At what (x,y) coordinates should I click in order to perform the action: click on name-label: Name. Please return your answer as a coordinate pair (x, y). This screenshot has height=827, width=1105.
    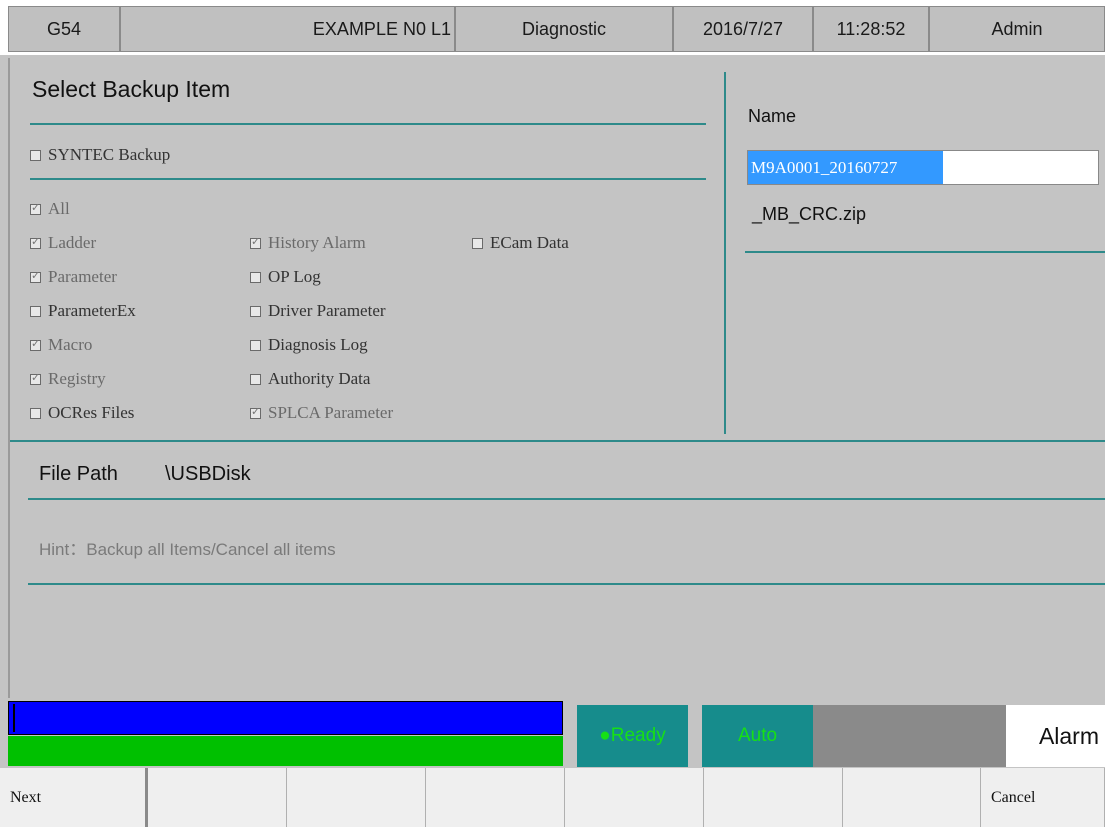
    Looking at the image, I should click on (772, 116).